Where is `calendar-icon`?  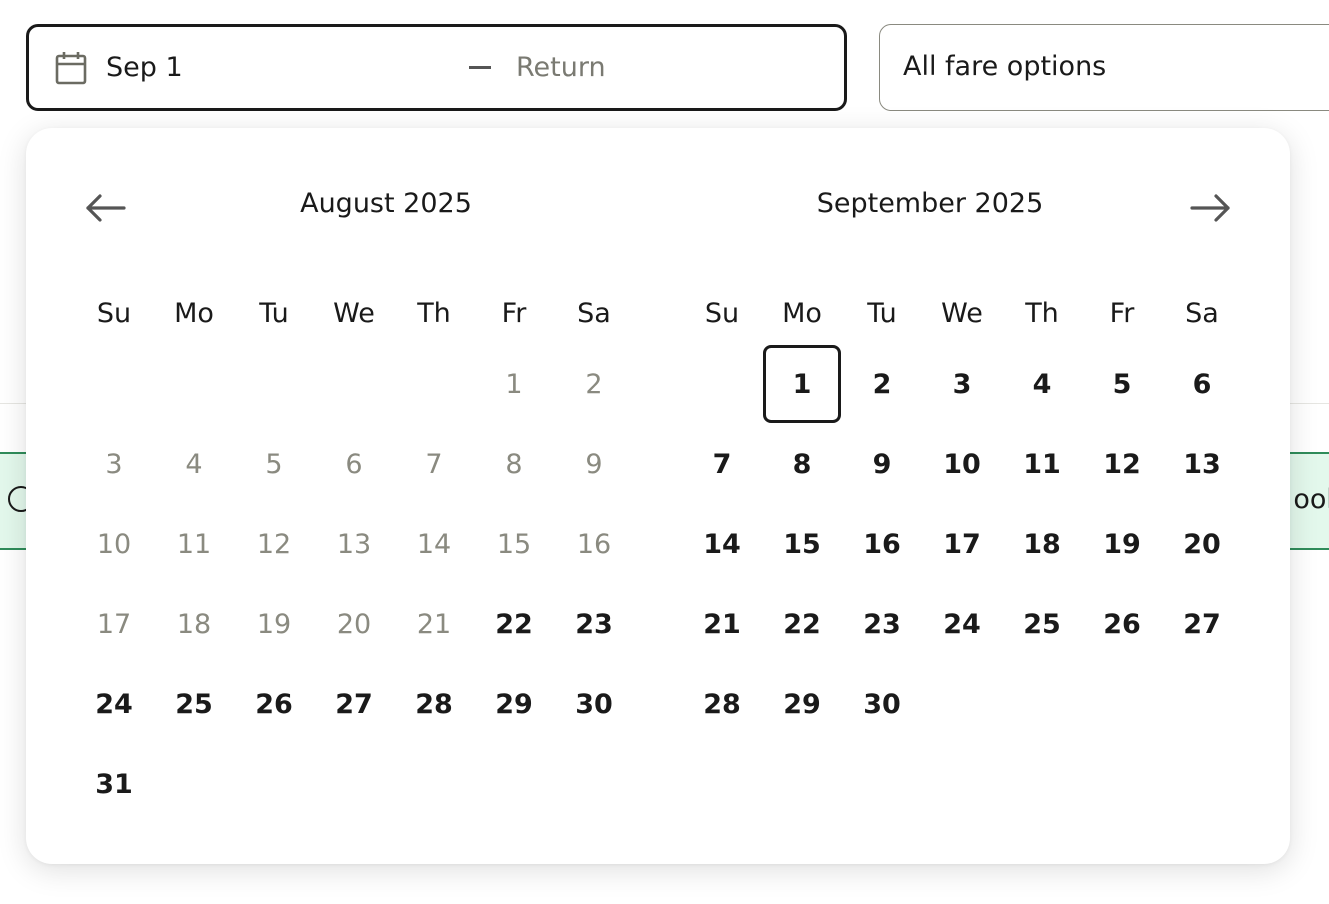 calendar-icon is located at coordinates (71, 68).